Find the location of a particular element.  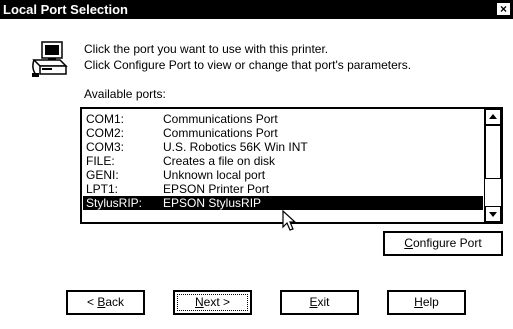

scroll-up-button is located at coordinates (493, 117).